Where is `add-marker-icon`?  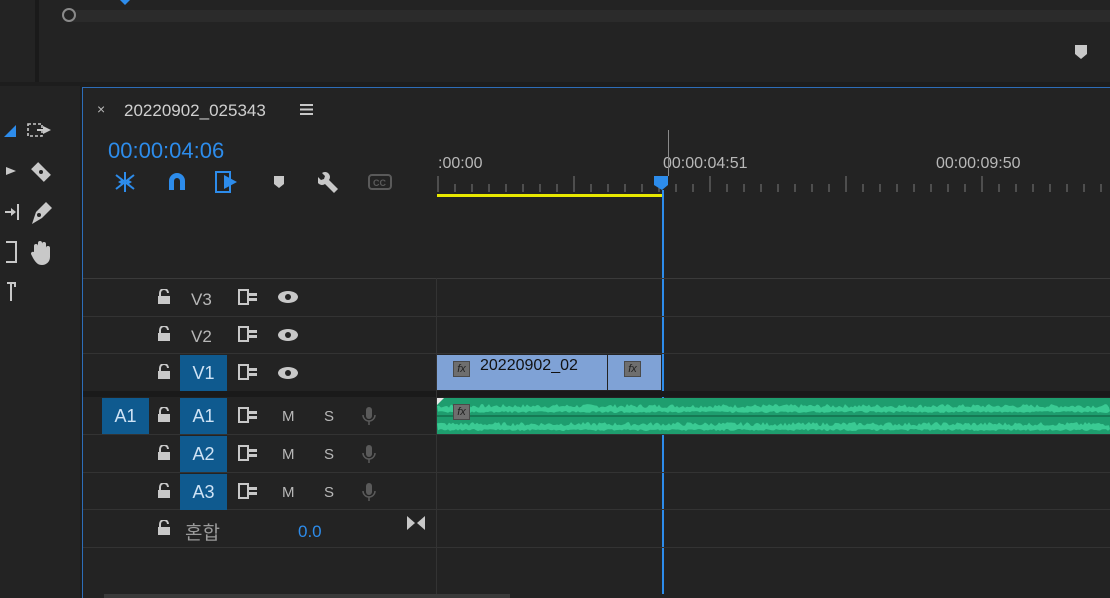
add-marker-icon is located at coordinates (279, 182).